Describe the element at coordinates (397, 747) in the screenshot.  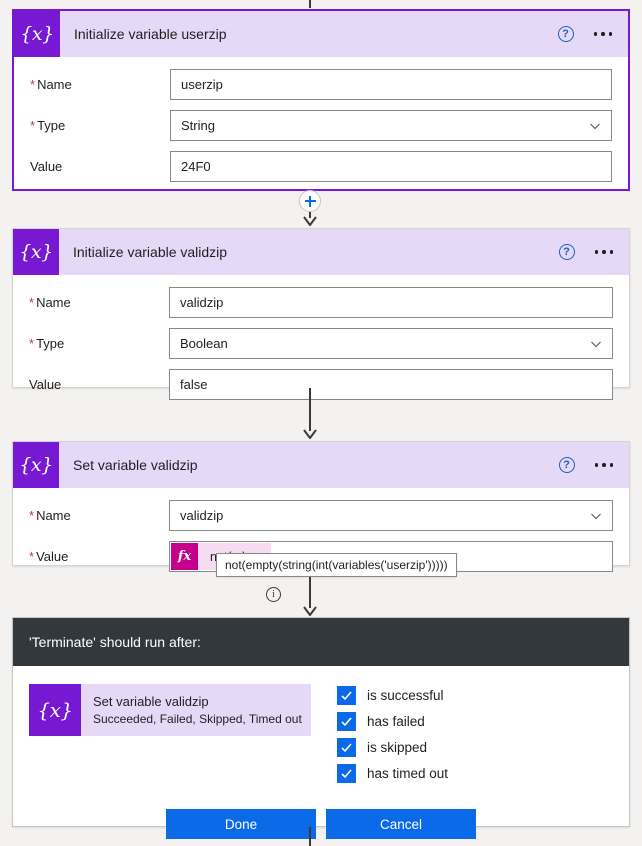
I see `checkbox-label: is skipped` at that location.